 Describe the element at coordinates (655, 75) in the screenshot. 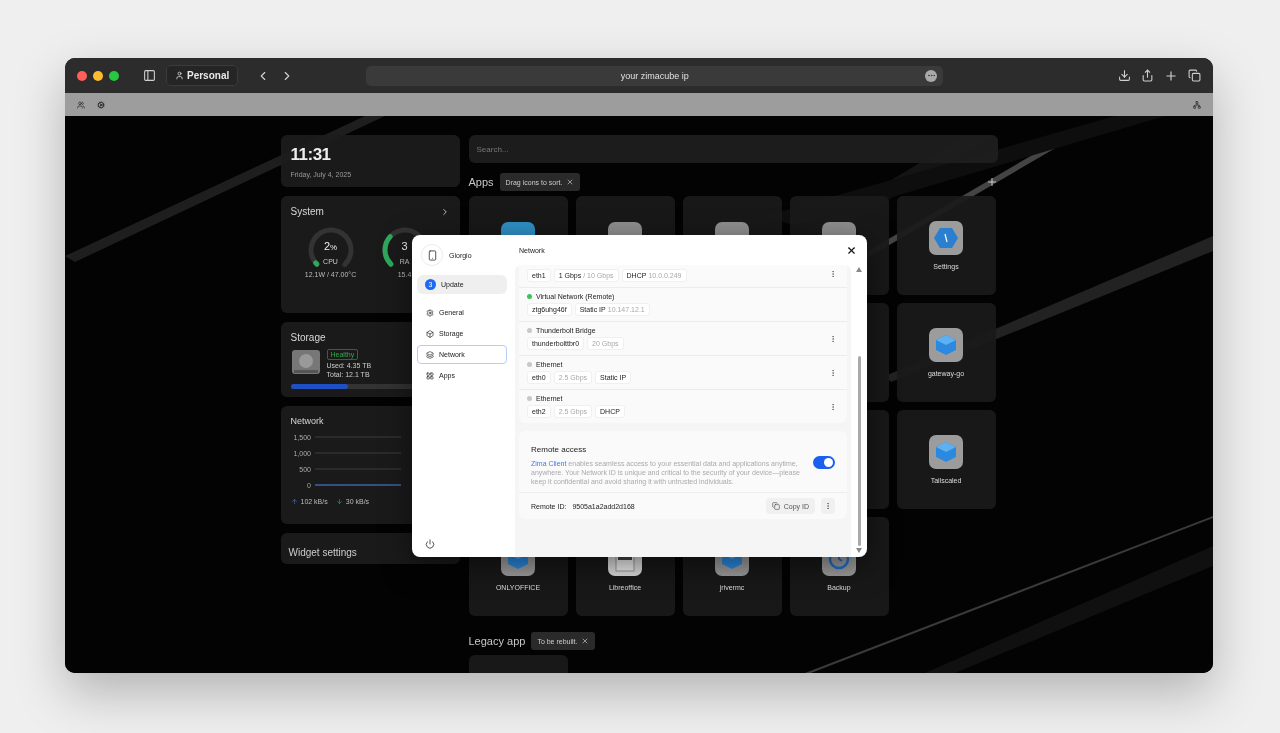

I see `address-bar: your zimacube ip` at that location.